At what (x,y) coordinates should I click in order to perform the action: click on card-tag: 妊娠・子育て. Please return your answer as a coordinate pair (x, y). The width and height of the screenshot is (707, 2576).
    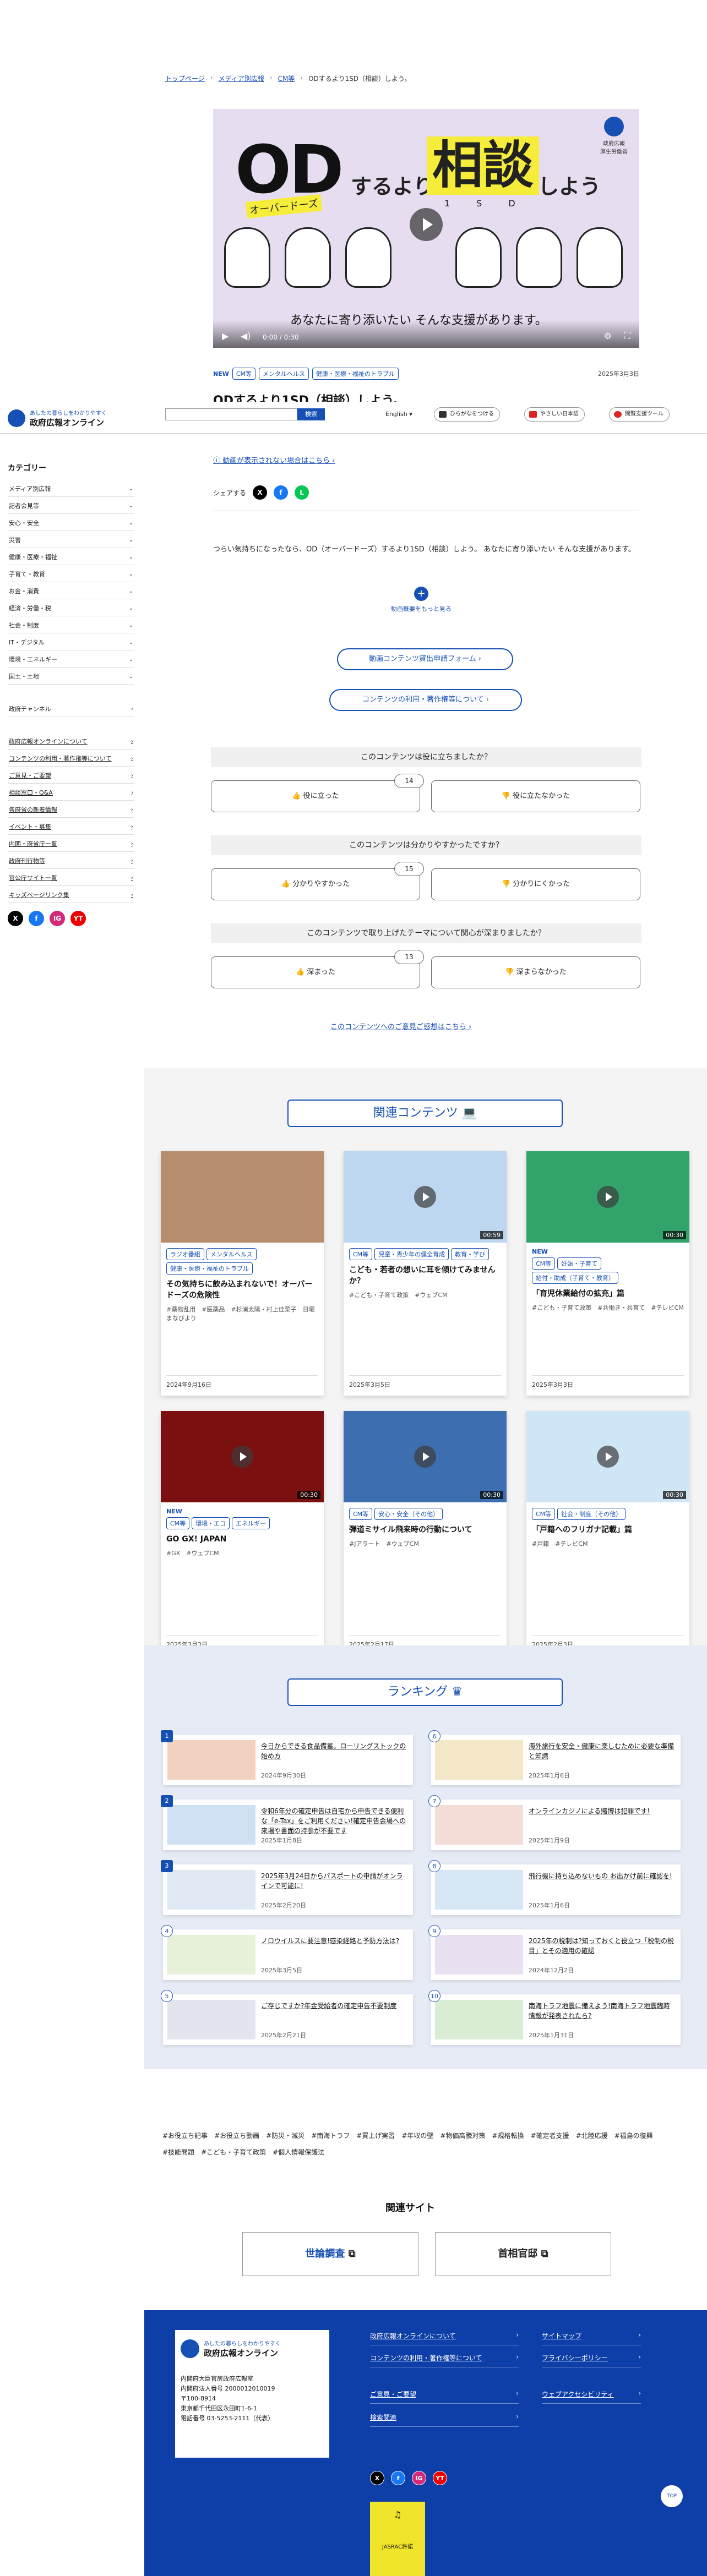
    Looking at the image, I should click on (579, 1263).